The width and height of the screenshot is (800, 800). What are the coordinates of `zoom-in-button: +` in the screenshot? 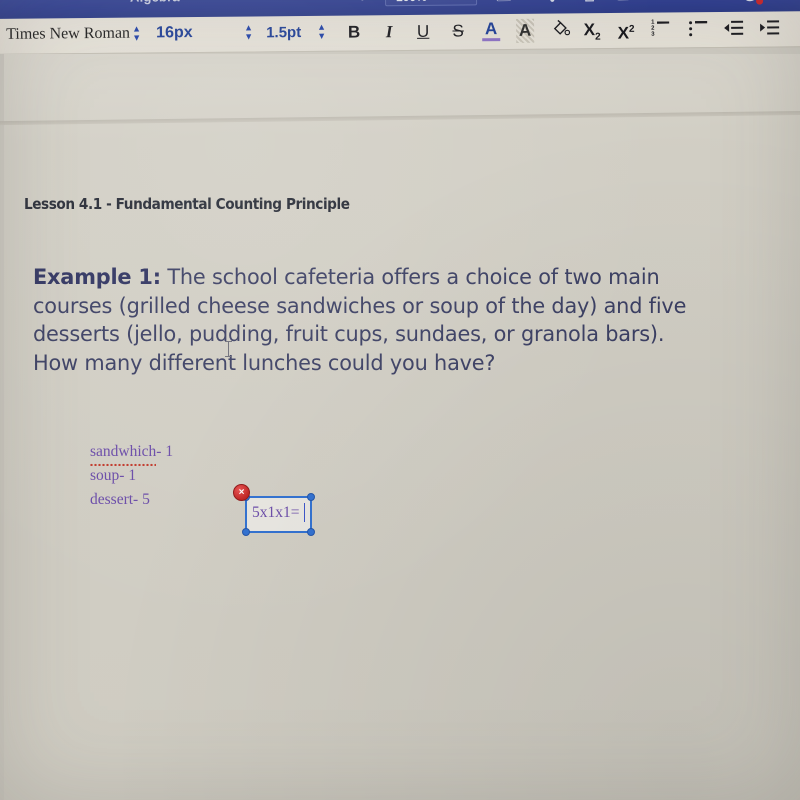 It's located at (362, 2).